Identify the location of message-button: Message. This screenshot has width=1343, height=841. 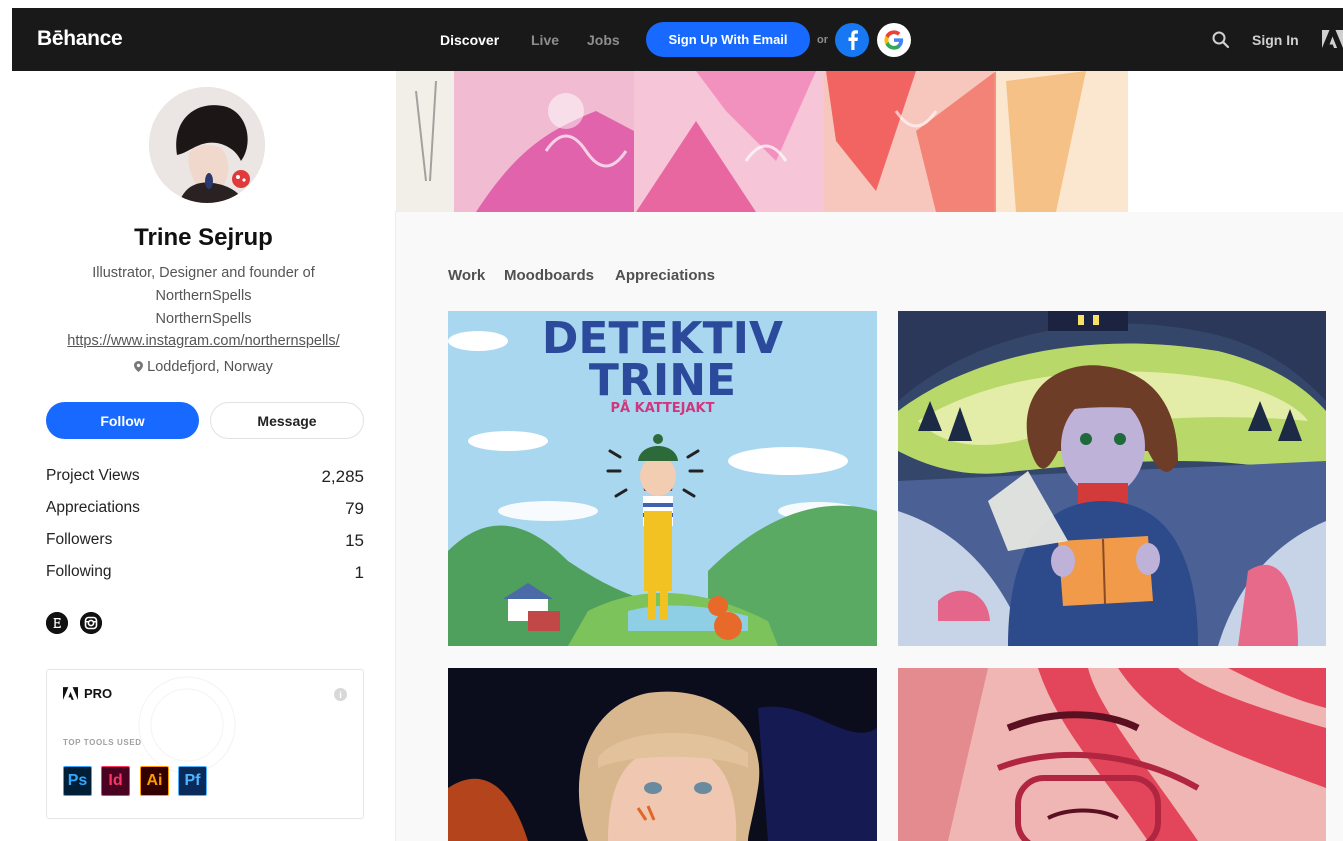
(287, 420).